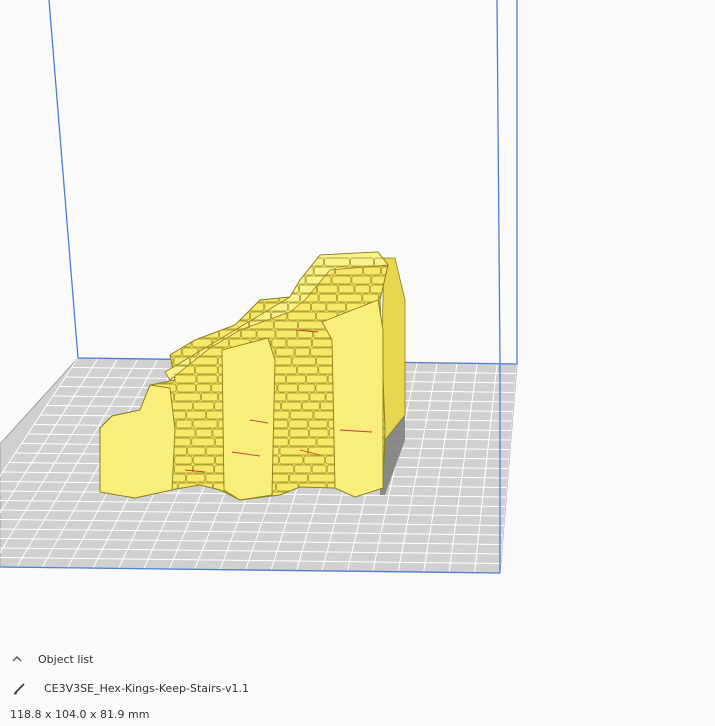 The height and width of the screenshot is (726, 715). What do you see at coordinates (147, 688) in the screenshot?
I see `object-name: CE3V3SE_Hex-Kings-Keep-Stairs-v1.1` at bounding box center [147, 688].